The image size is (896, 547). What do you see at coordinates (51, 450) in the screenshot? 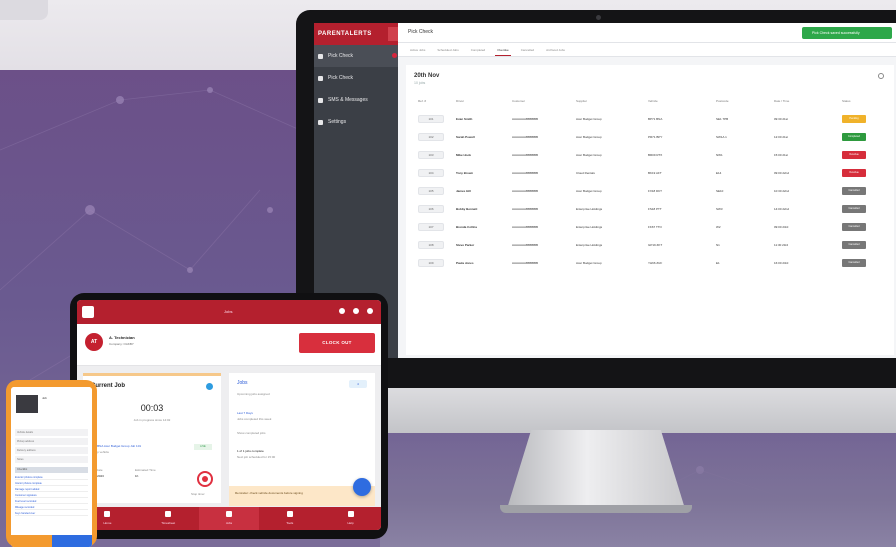
I see `phone-row: Delivery address` at bounding box center [51, 450].